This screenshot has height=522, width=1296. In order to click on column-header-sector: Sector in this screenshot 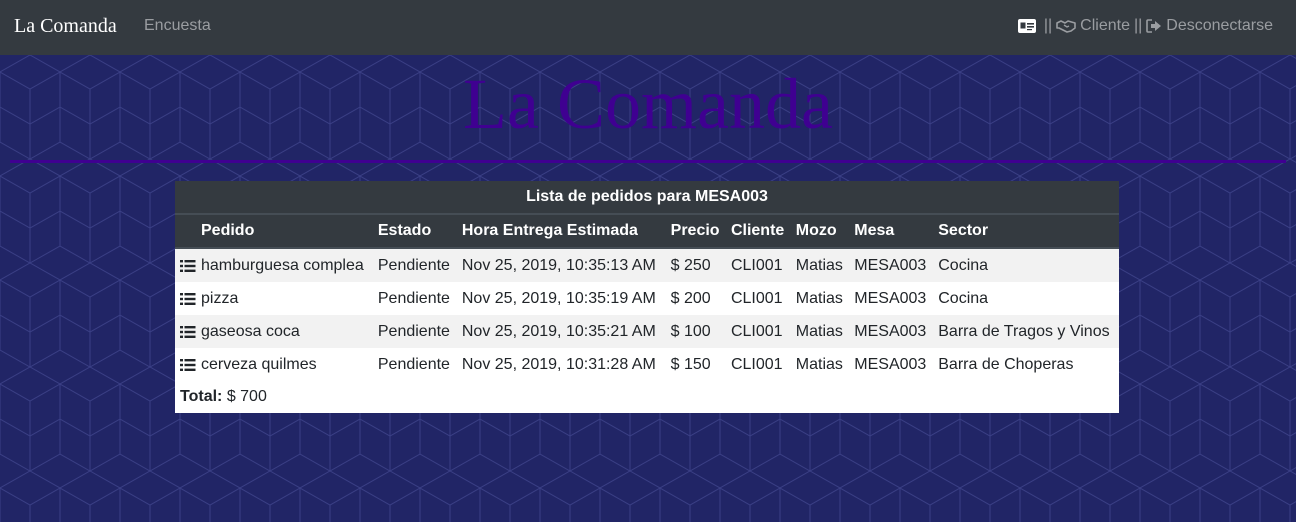, I will do `click(1026, 231)`.